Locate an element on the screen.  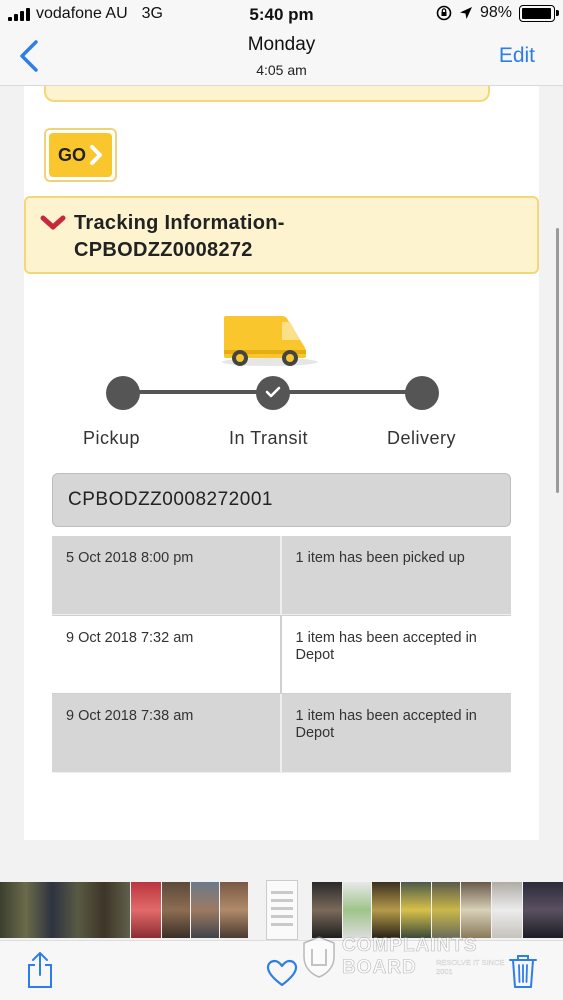
heart-icon is located at coordinates (282, 973).